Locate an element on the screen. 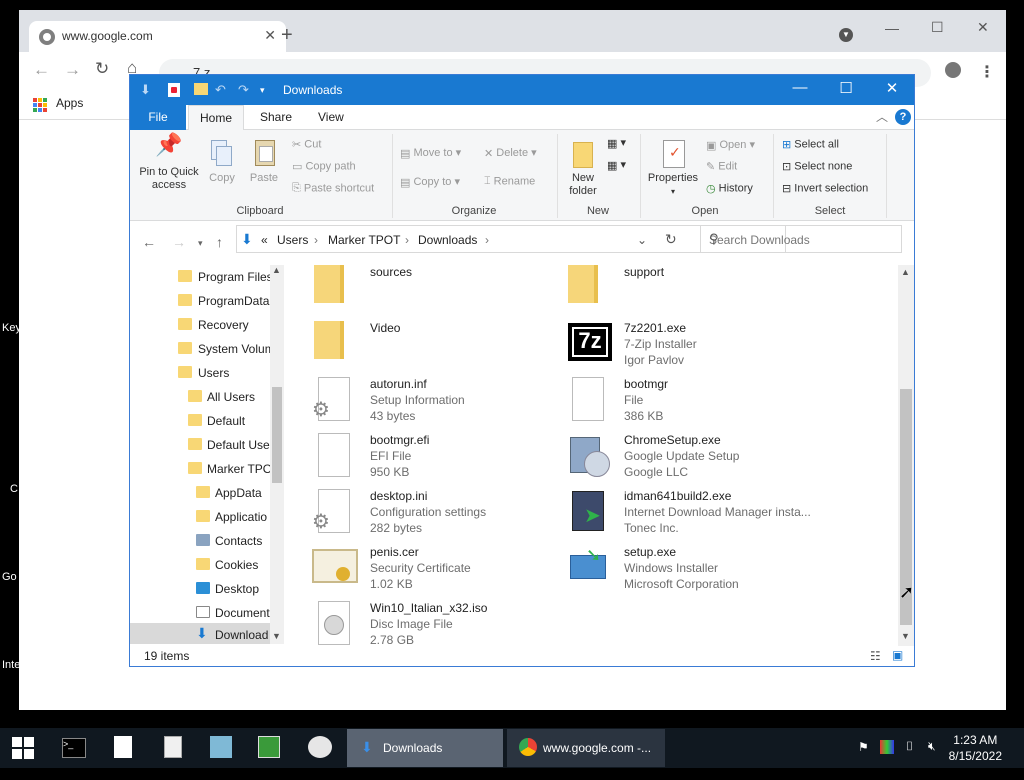 This screenshot has height=780, width=1024. undo-icon: ↶ is located at coordinates (220, 90).